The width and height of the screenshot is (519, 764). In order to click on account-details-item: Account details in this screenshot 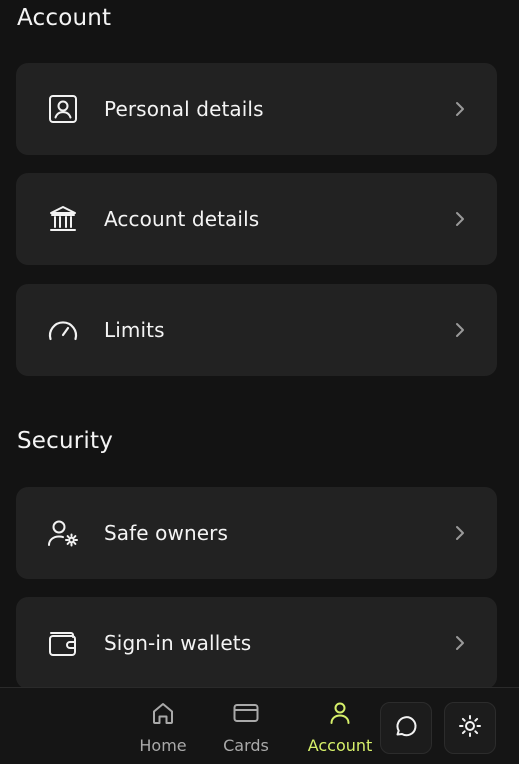, I will do `click(256, 219)`.